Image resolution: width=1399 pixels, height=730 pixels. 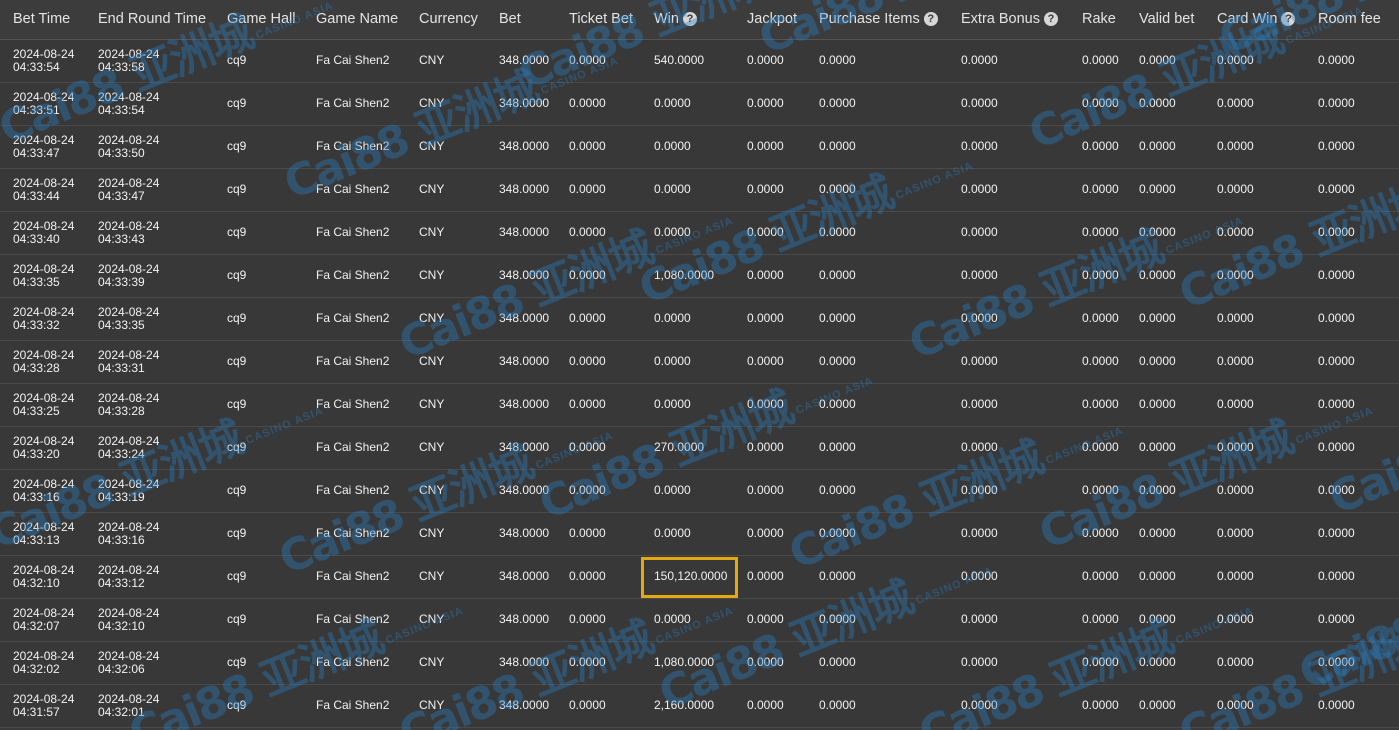 I want to click on game-name-cell: Fa Cai Shen2, so click(x=354, y=147).